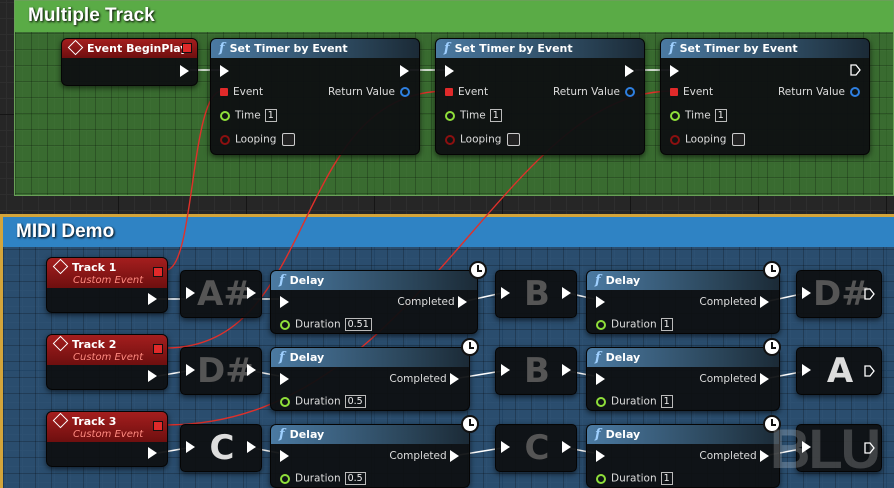 Image resolution: width=894 pixels, height=488 pixels. I want to click on function-icon: f, so click(672, 48).